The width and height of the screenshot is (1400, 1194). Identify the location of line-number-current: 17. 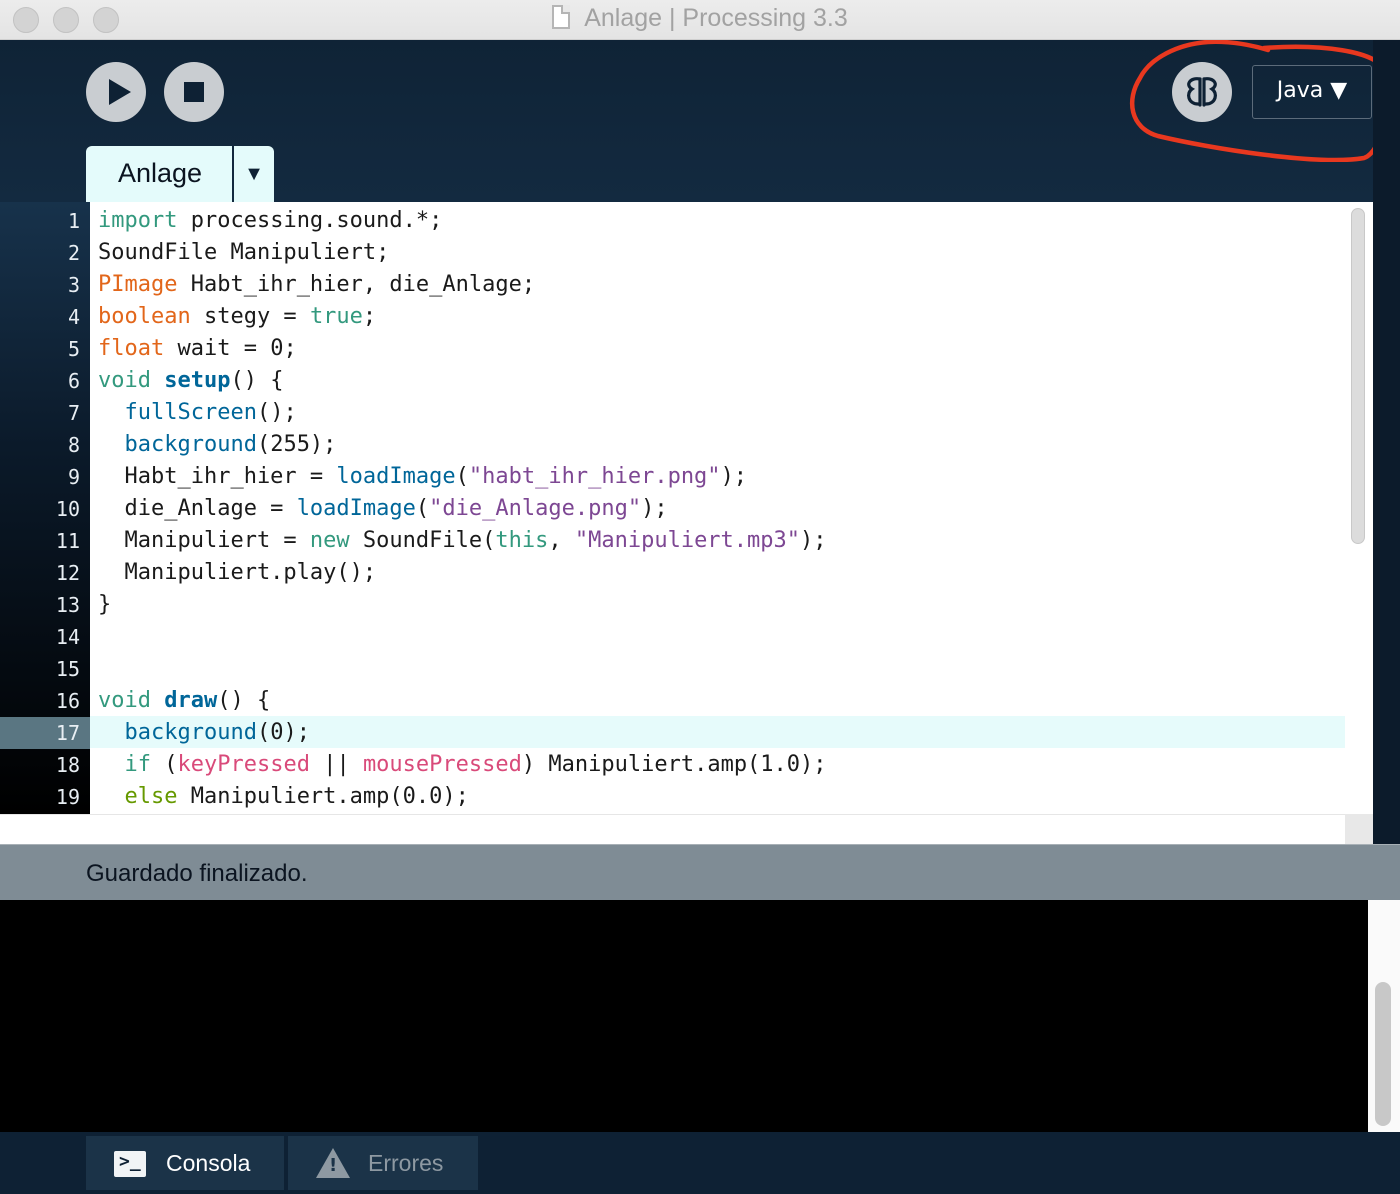
(45, 733).